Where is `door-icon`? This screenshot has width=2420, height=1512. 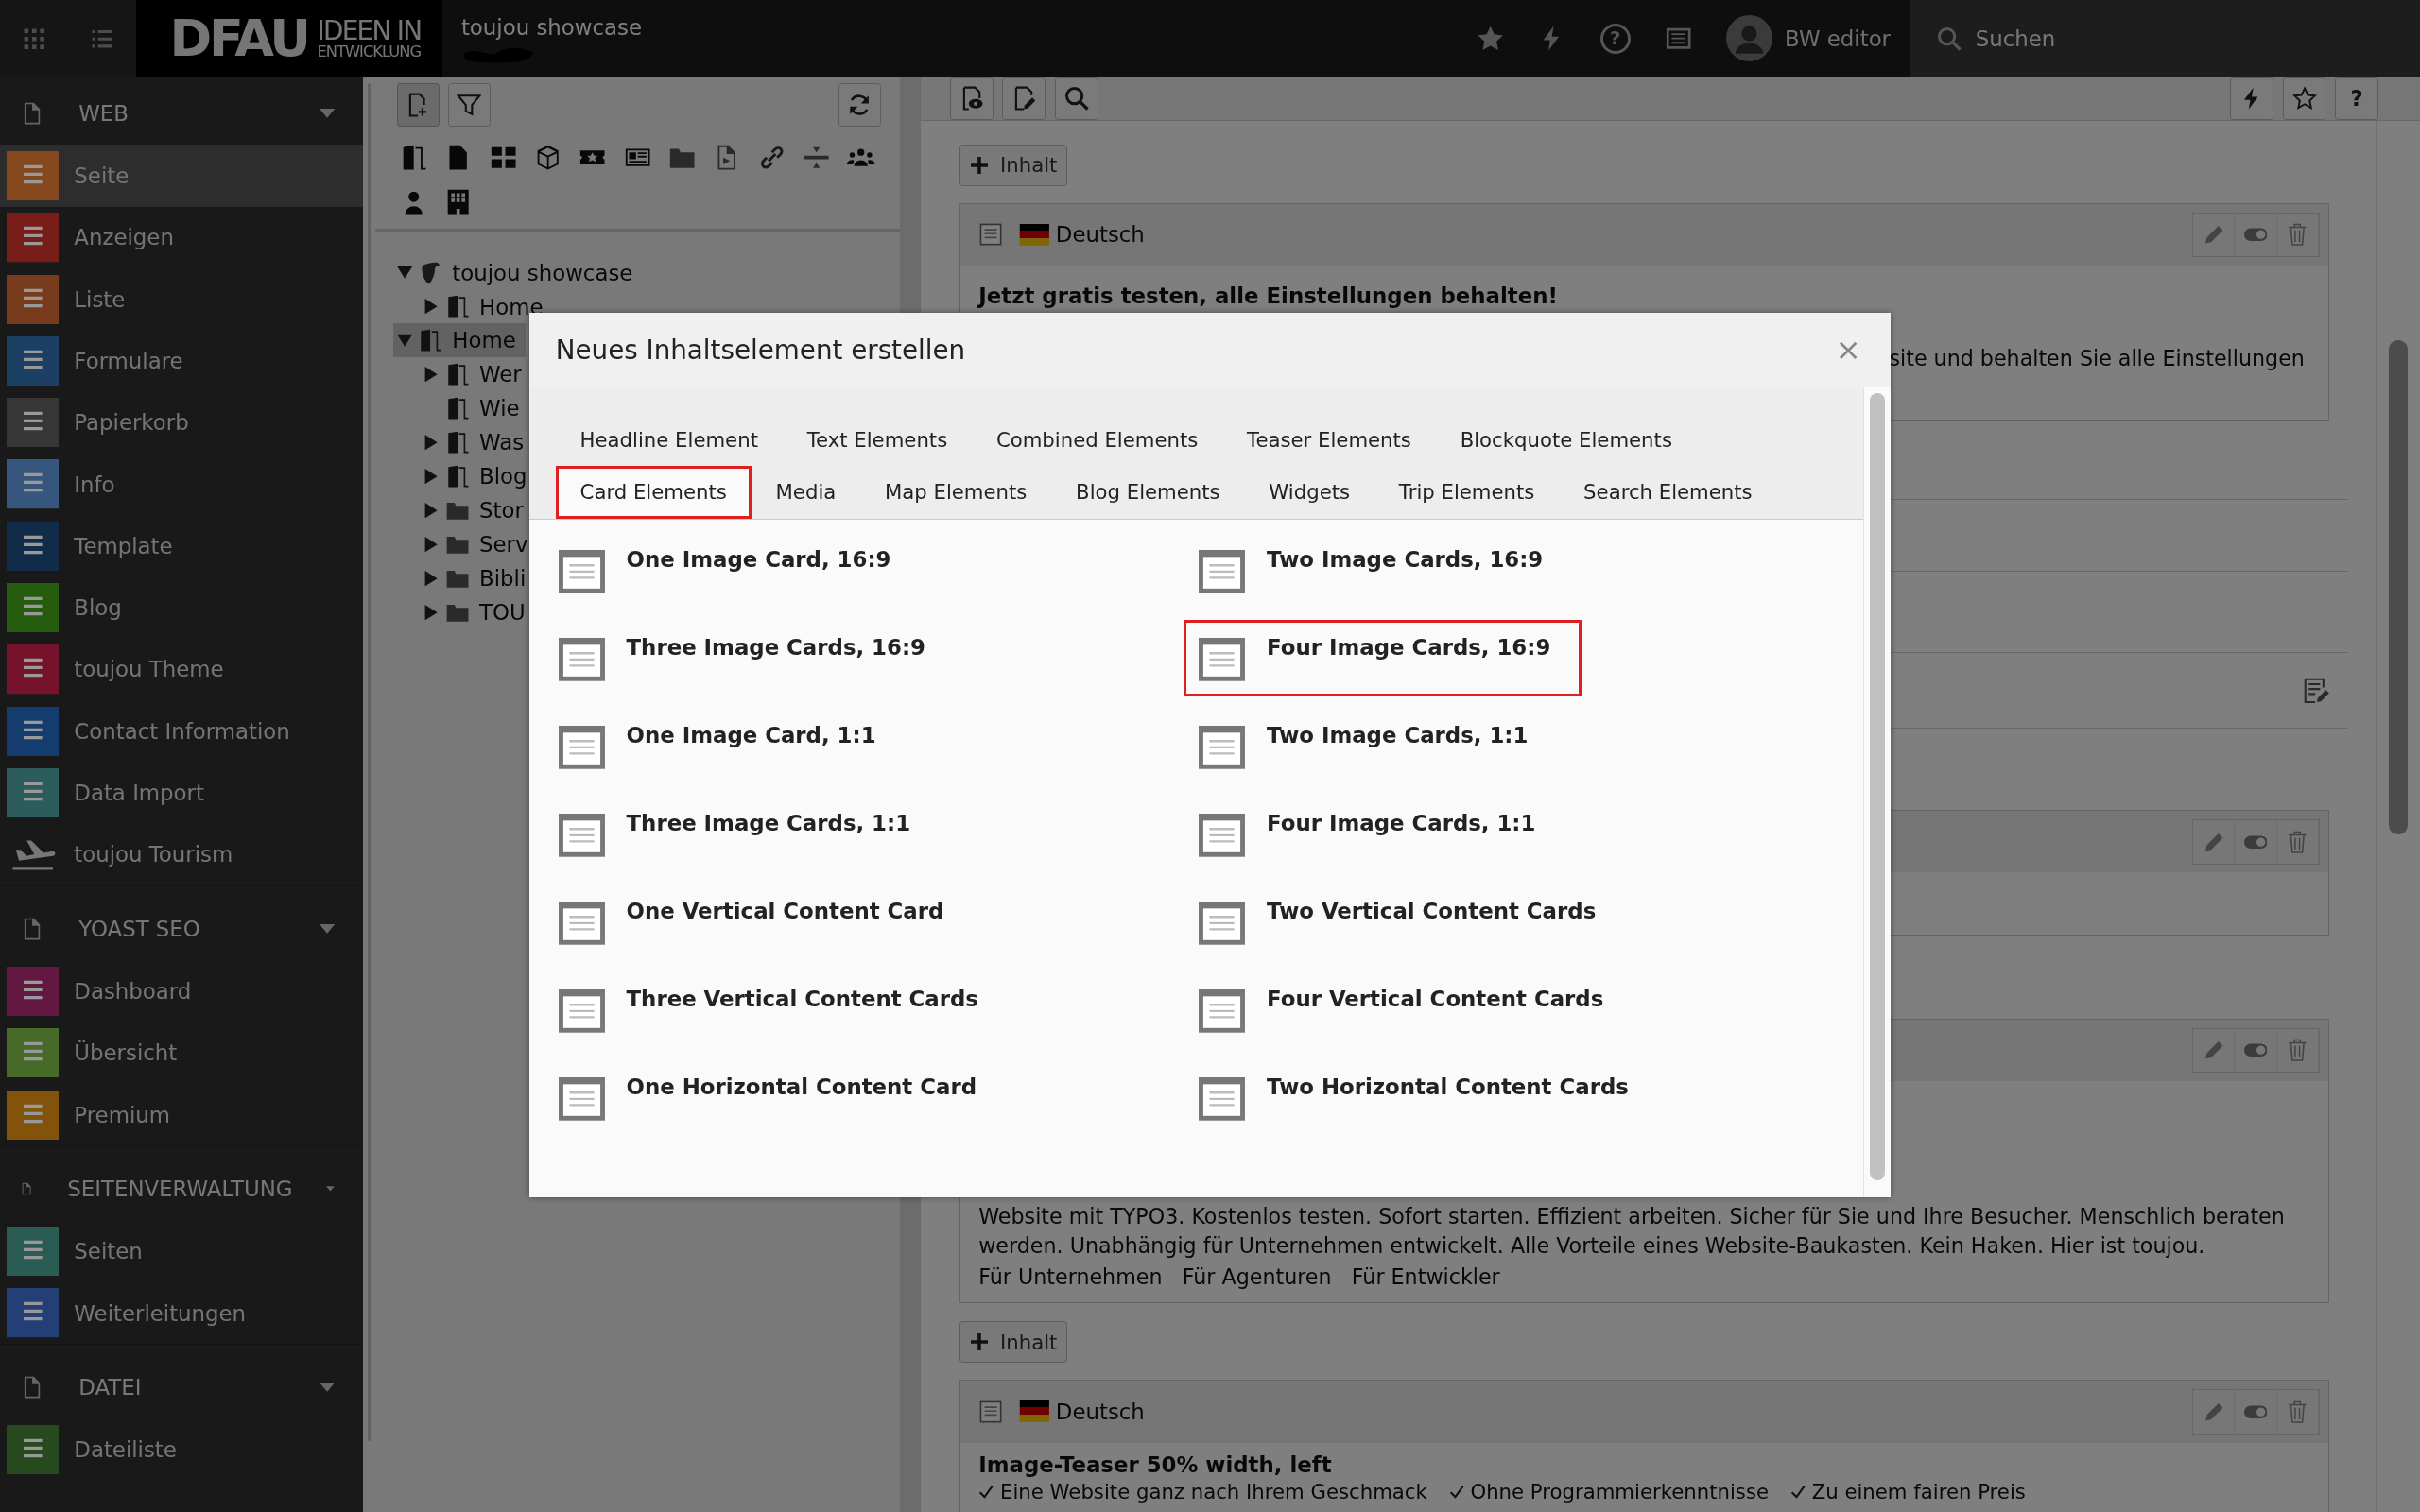 door-icon is located at coordinates (430, 340).